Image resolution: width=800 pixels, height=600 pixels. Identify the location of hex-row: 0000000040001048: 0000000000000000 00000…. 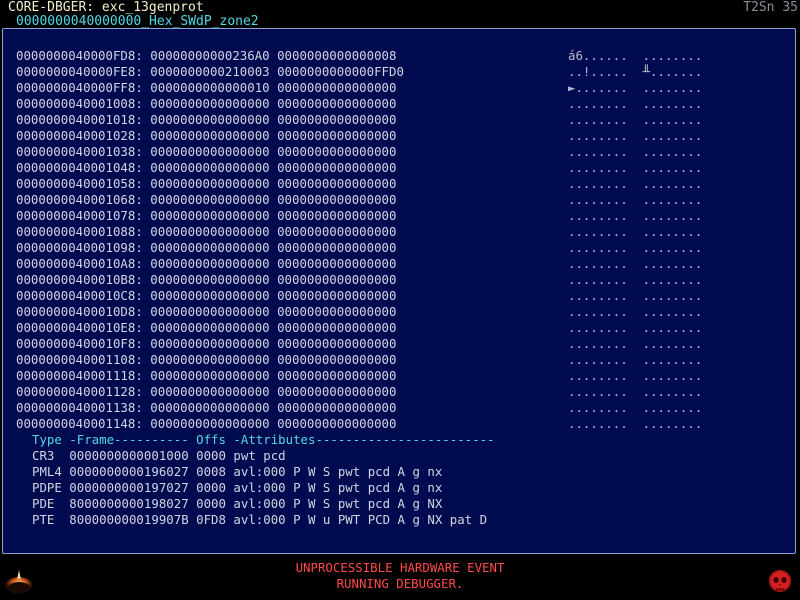
(206, 167).